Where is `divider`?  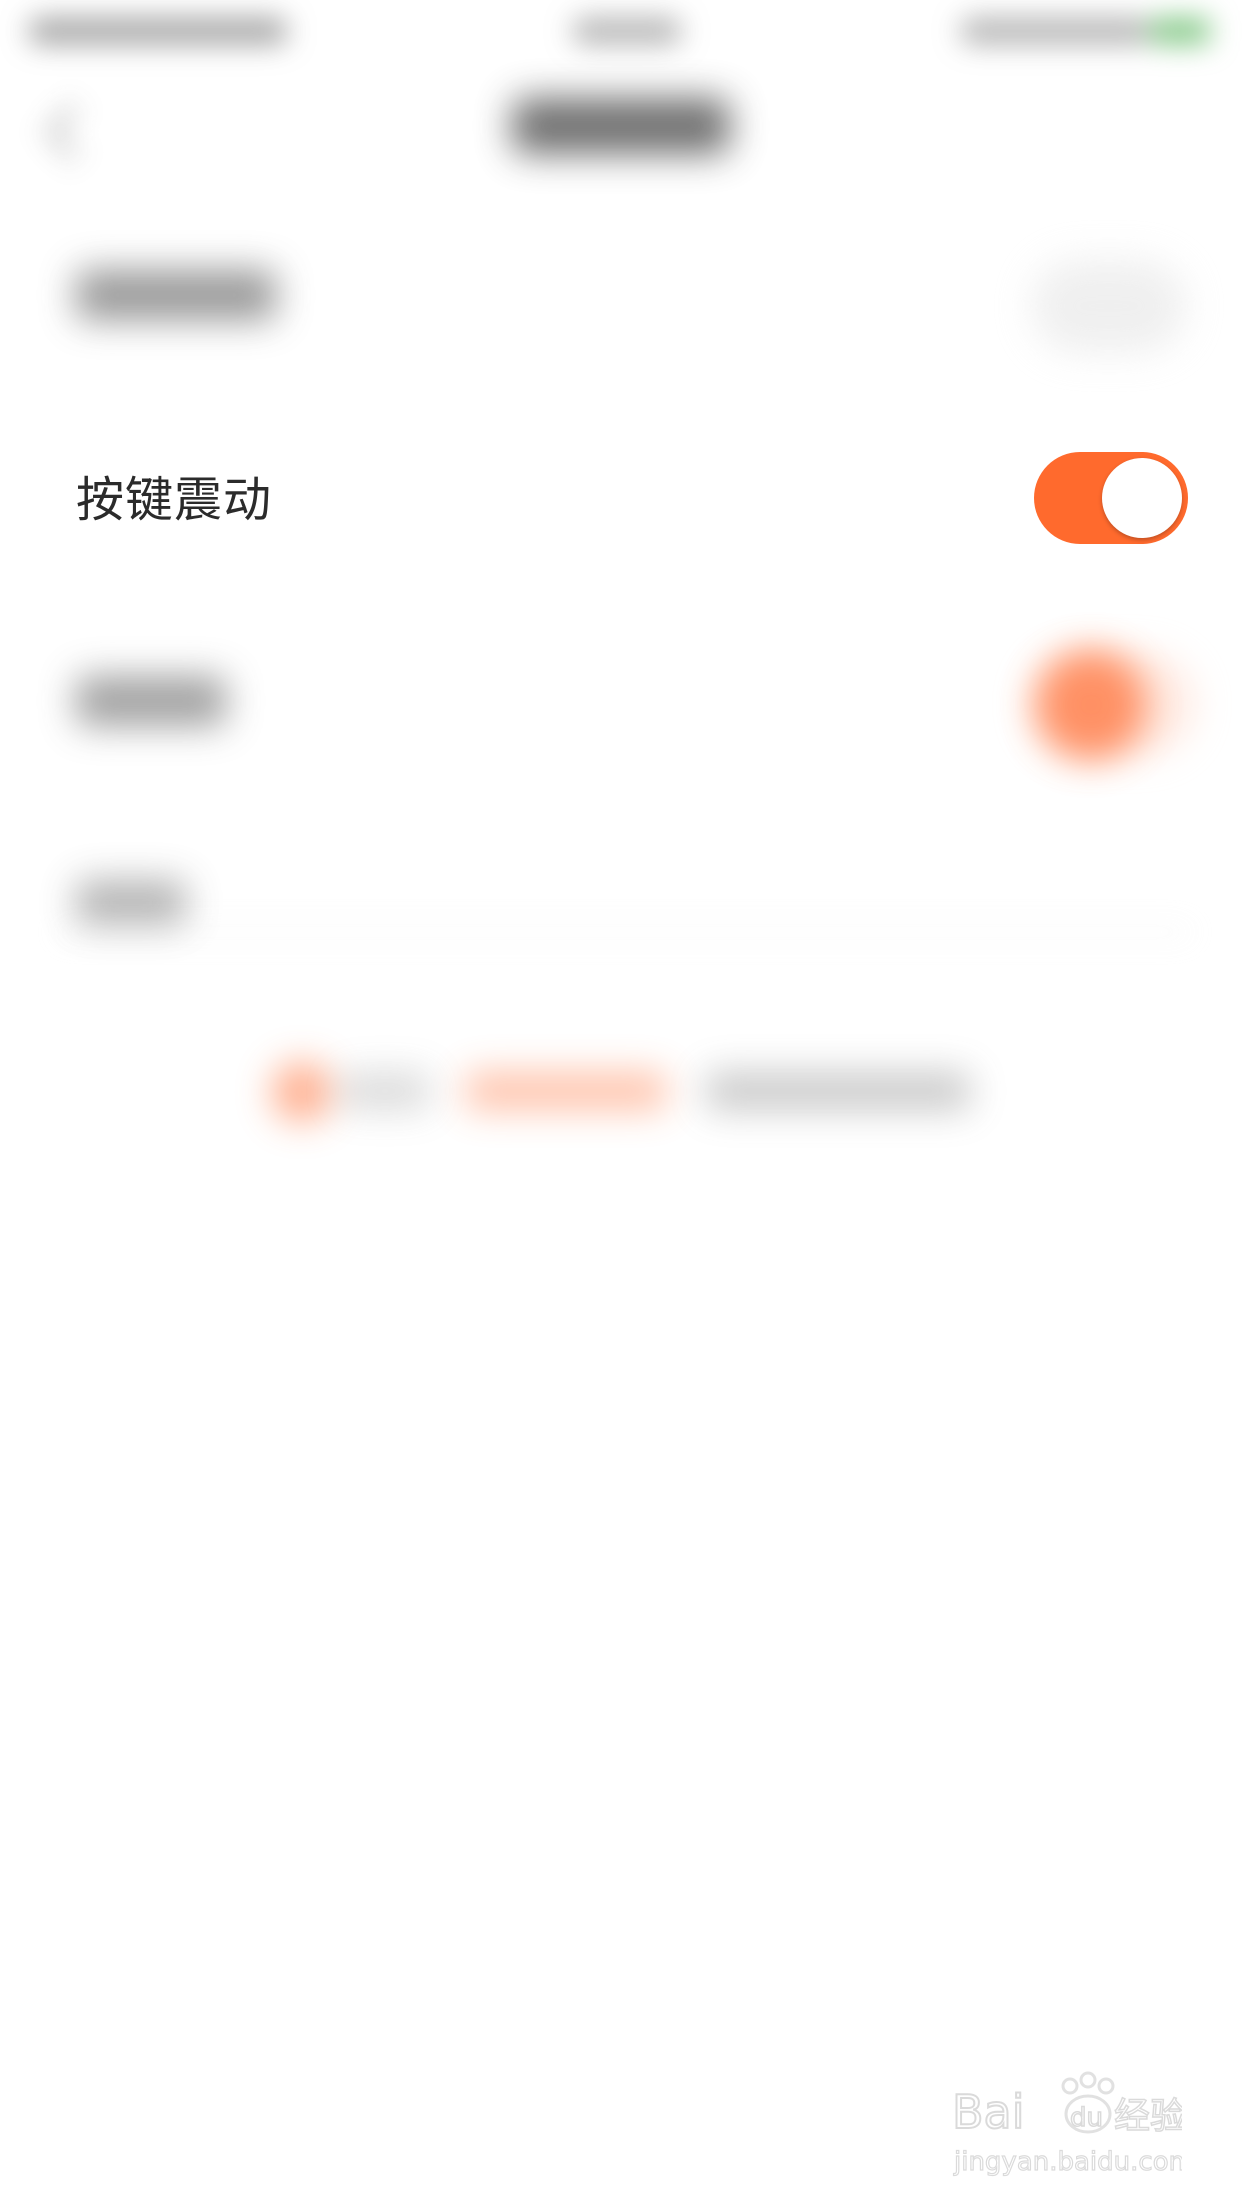
divider is located at coordinates (625, 932).